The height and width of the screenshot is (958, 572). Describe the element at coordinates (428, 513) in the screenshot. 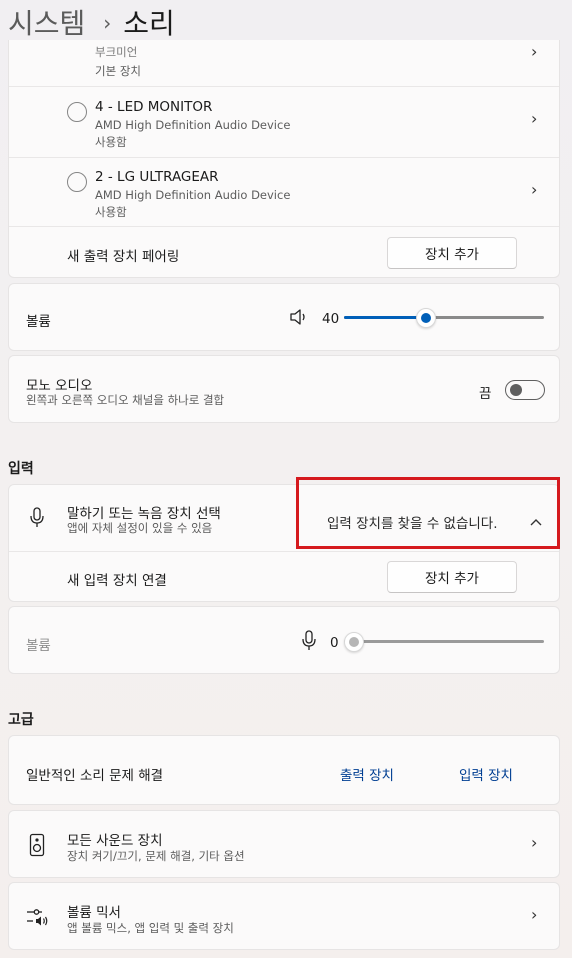

I see `highlight-box` at that location.